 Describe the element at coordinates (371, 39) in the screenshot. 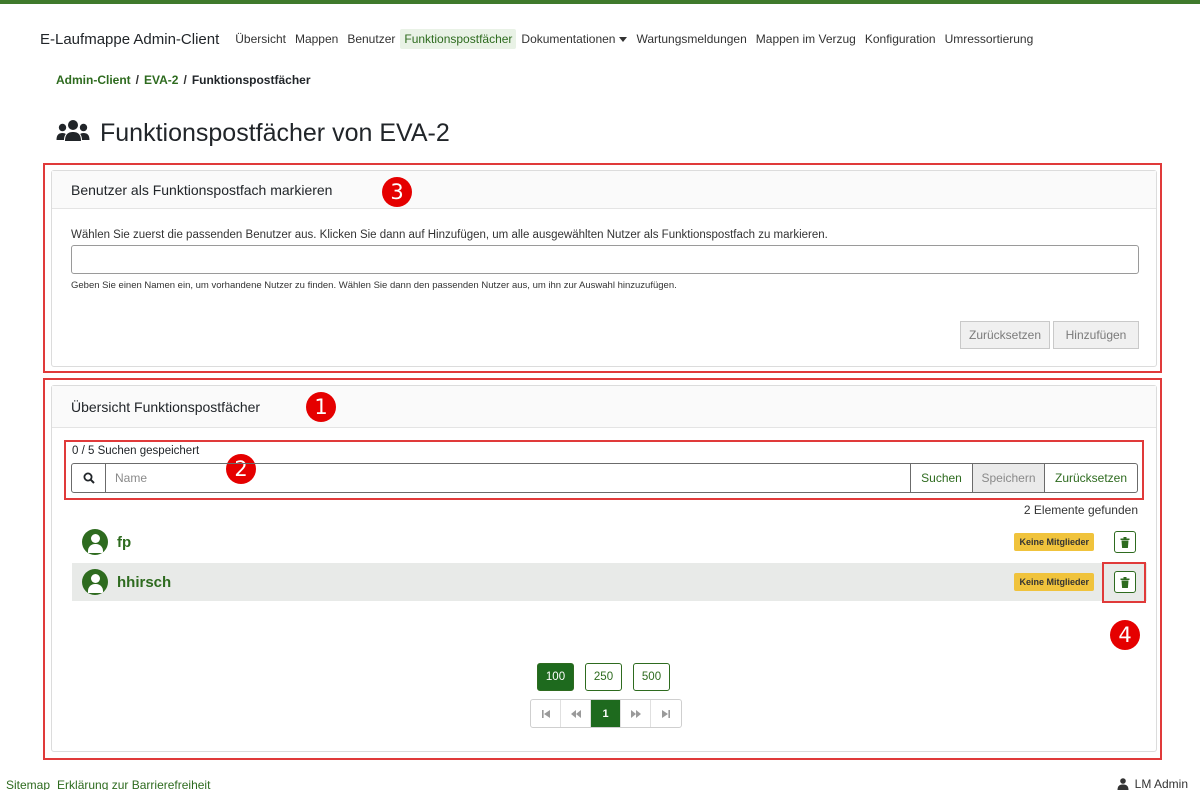

I see `nav-item-benutzer: Benutzer` at that location.